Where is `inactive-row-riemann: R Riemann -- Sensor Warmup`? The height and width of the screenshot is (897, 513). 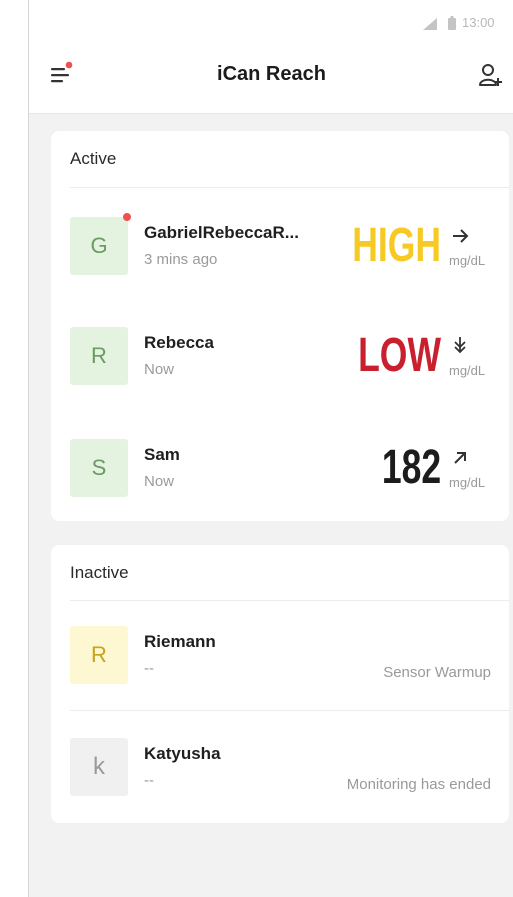
inactive-row-riemann: R Riemann -- Sensor Warmup is located at coordinates (280, 655).